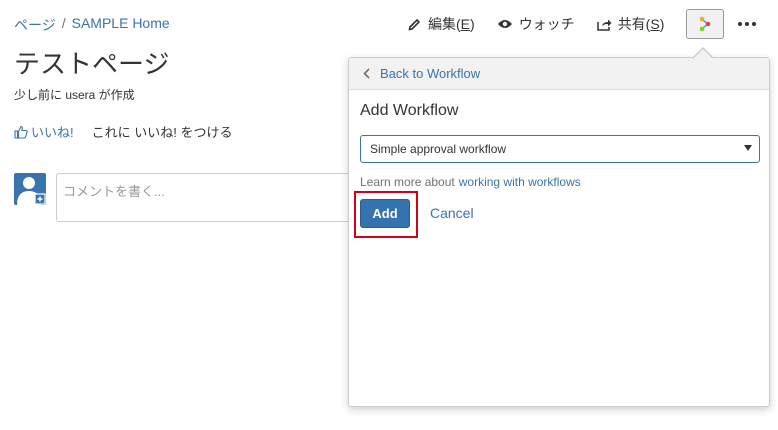 The height and width of the screenshot is (430, 778). I want to click on learn-more-prefix: Learn more about, so click(407, 182).